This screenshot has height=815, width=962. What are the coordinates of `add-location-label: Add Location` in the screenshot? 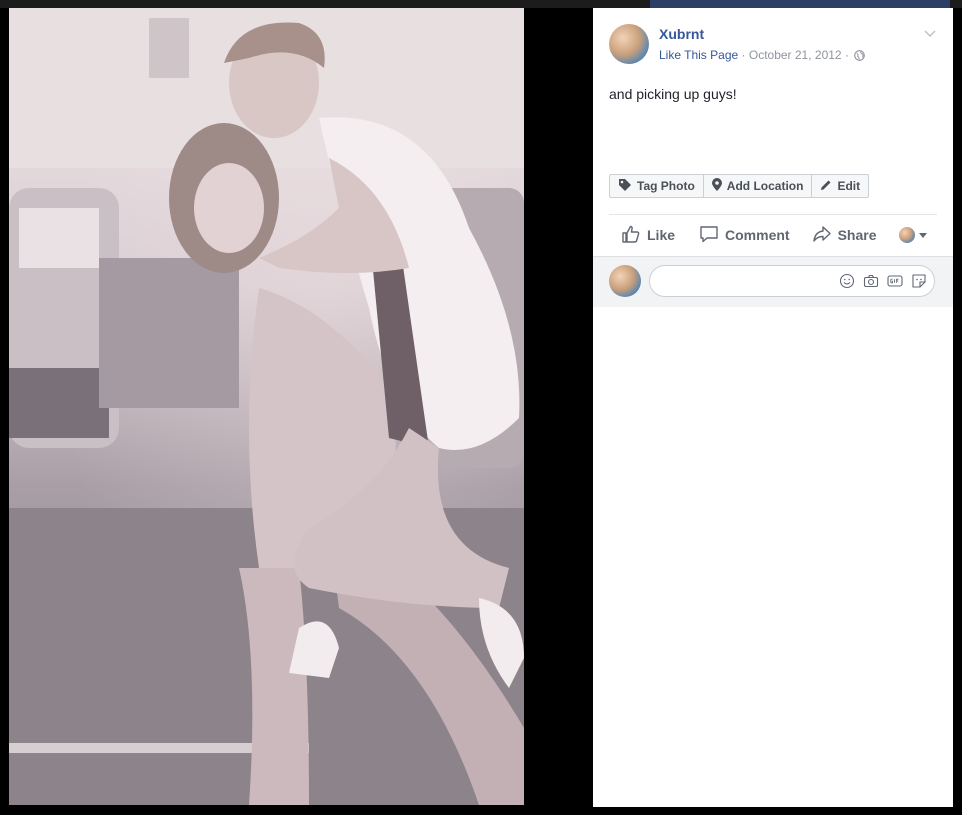 It's located at (765, 186).